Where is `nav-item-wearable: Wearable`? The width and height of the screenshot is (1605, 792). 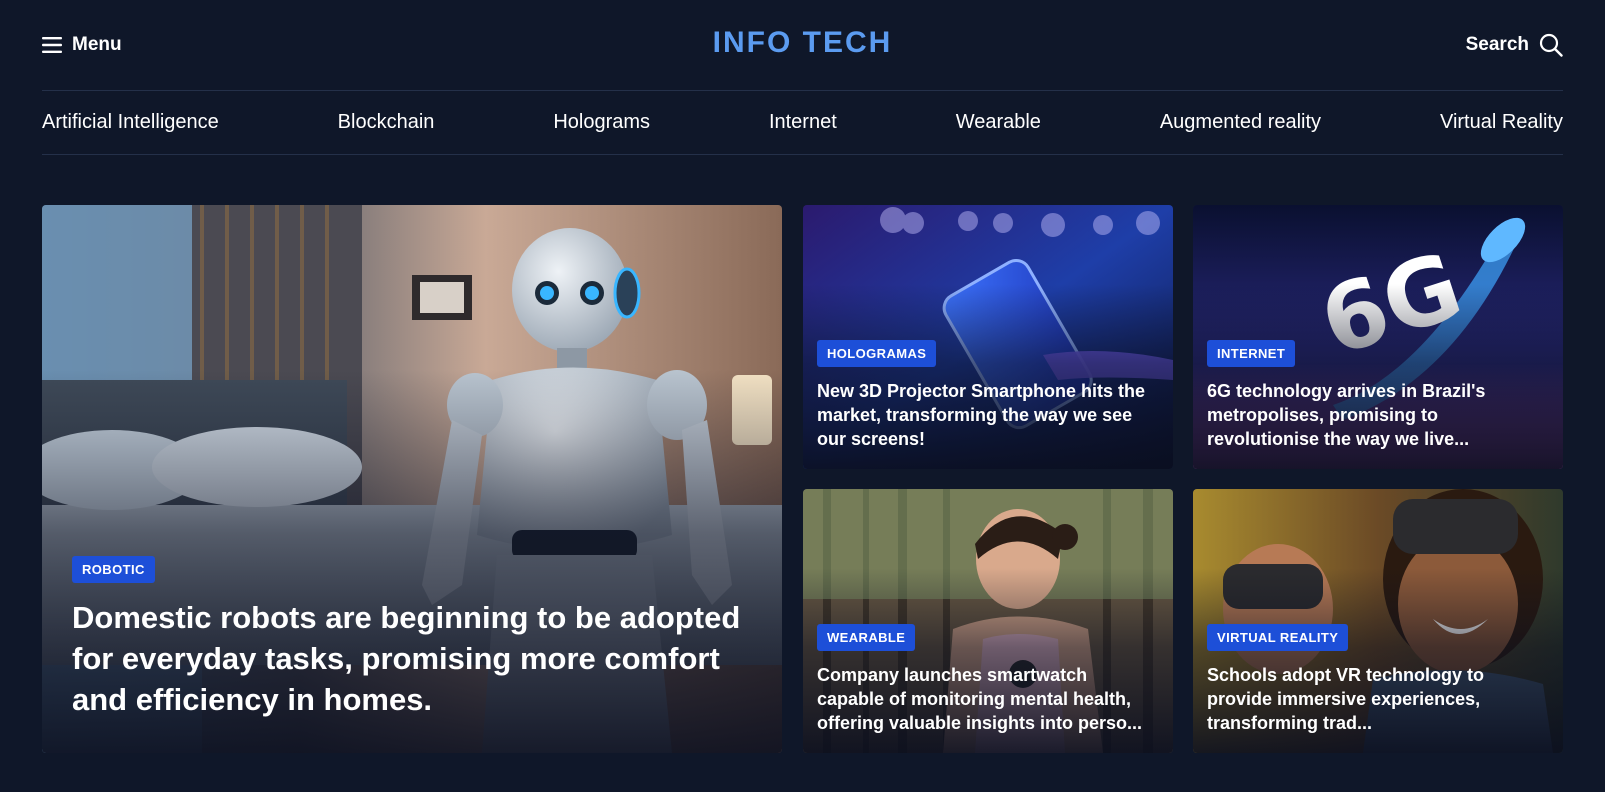
nav-item-wearable: Wearable is located at coordinates (998, 122).